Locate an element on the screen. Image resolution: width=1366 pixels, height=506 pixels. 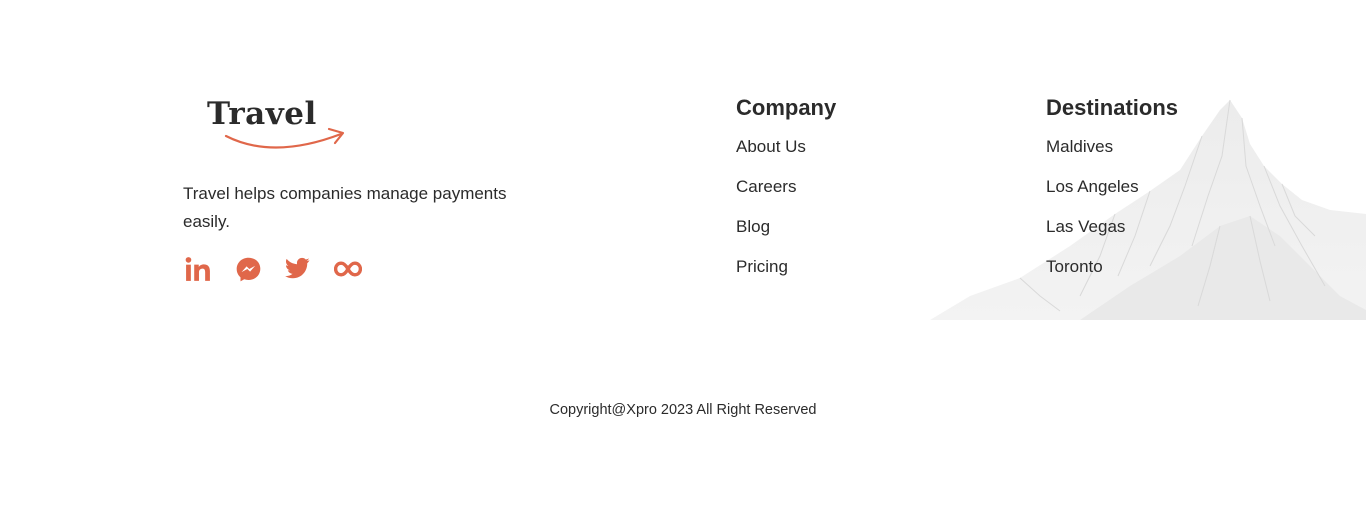
company-links: About Us Careers Blog Pricing is located at coordinates (786, 214).